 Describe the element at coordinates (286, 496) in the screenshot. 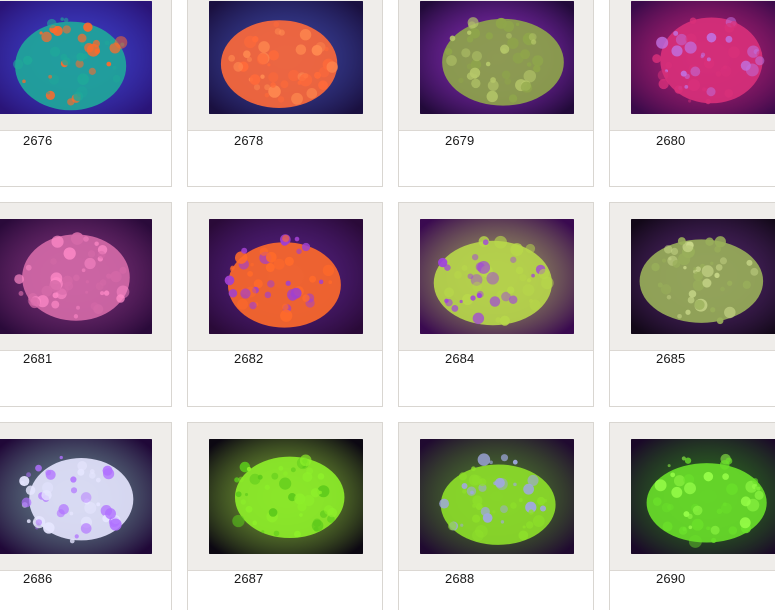

I see `lime-green-toadstool-coral-photo` at that location.